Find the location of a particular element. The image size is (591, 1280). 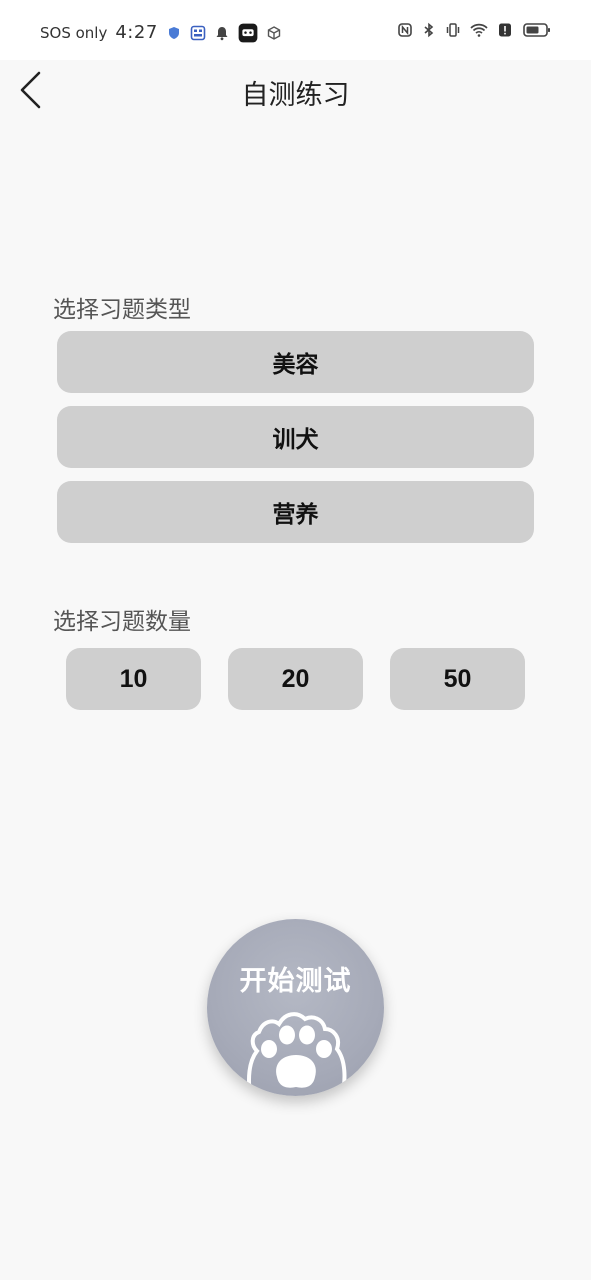

count-option-10: 10 is located at coordinates (133, 679).